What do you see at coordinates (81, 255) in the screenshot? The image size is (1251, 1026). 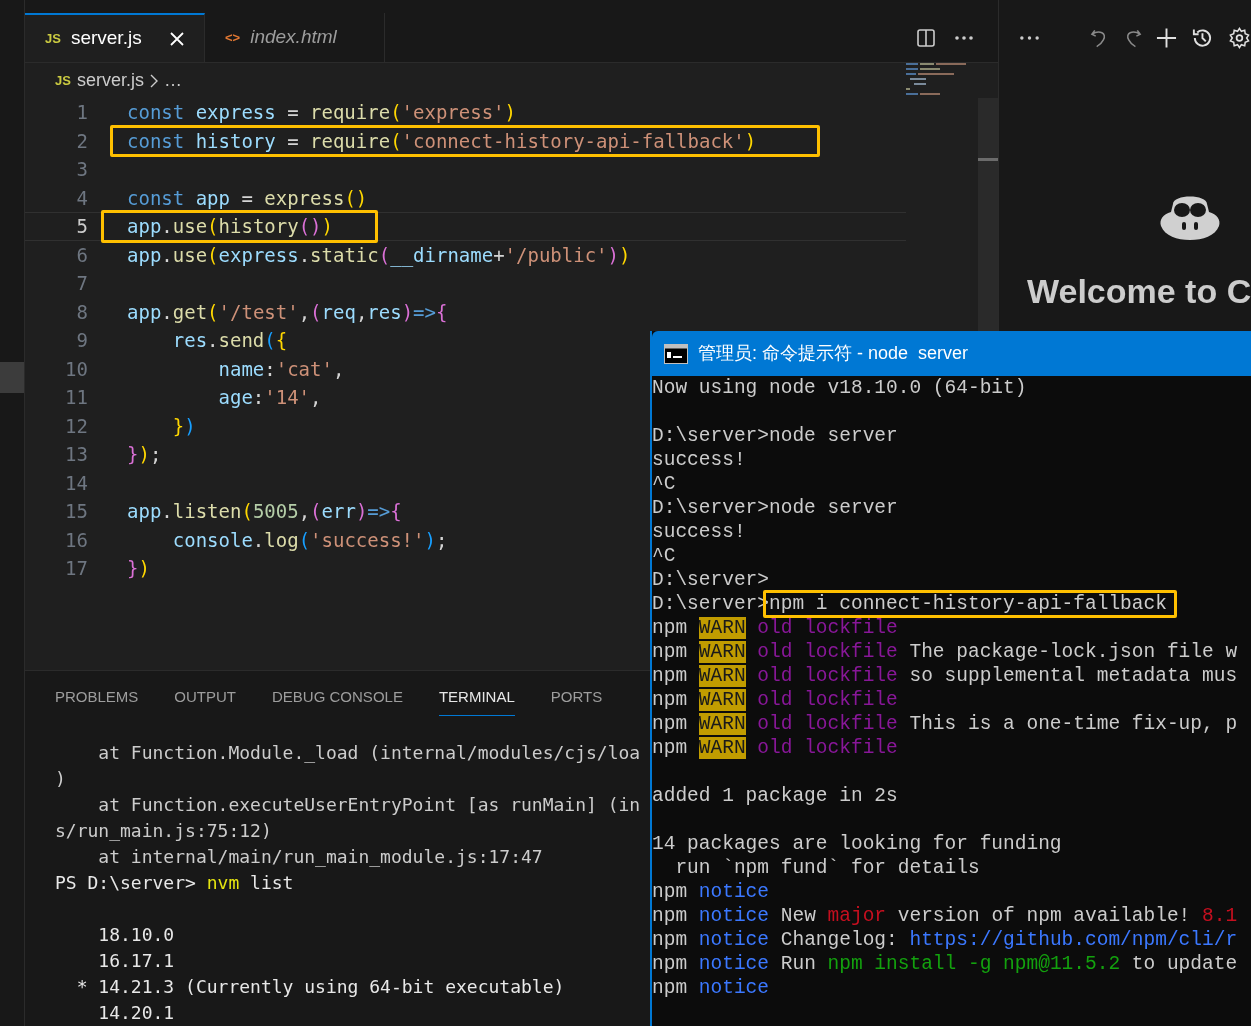 I see `line-number: 6` at bounding box center [81, 255].